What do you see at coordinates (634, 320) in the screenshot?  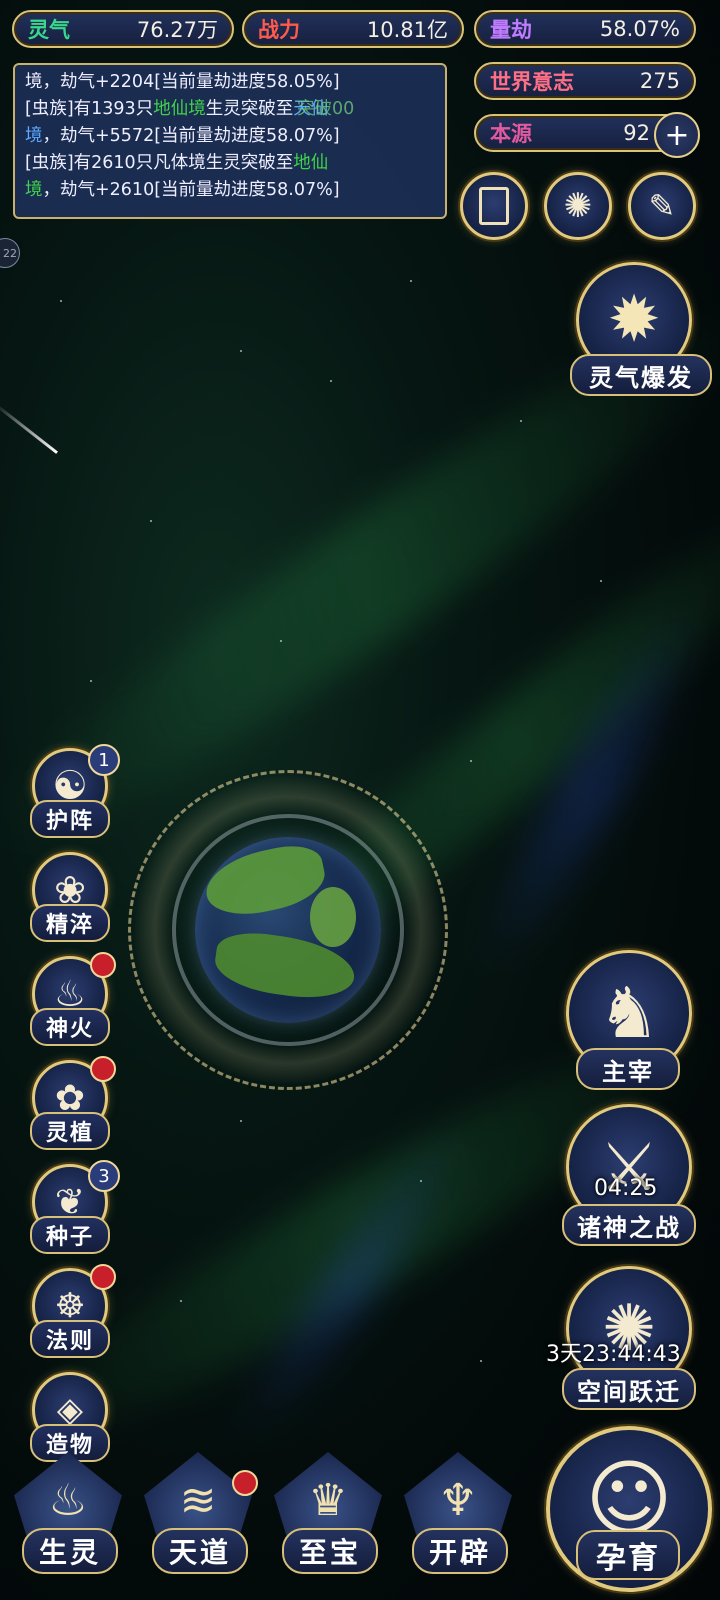 I see `burst-icon: ✹` at bounding box center [634, 320].